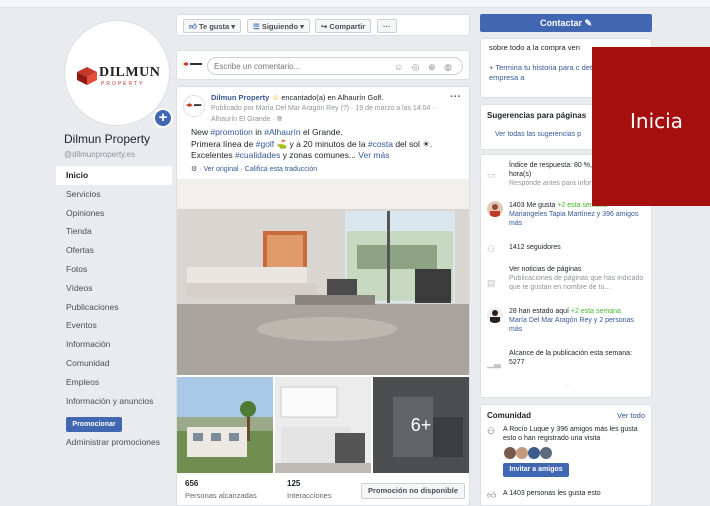 The height and width of the screenshot is (506, 710). I want to click on thumbnail-kitchen, so click(323, 425).